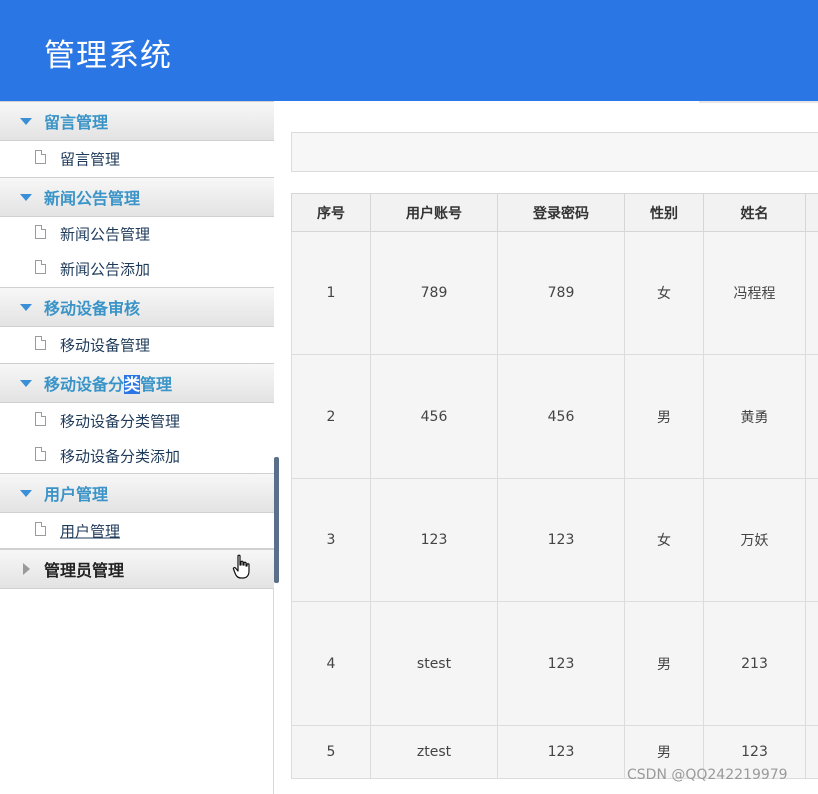 The image size is (818, 794). Describe the element at coordinates (664, 212) in the screenshot. I see `column-header: 性别` at that location.